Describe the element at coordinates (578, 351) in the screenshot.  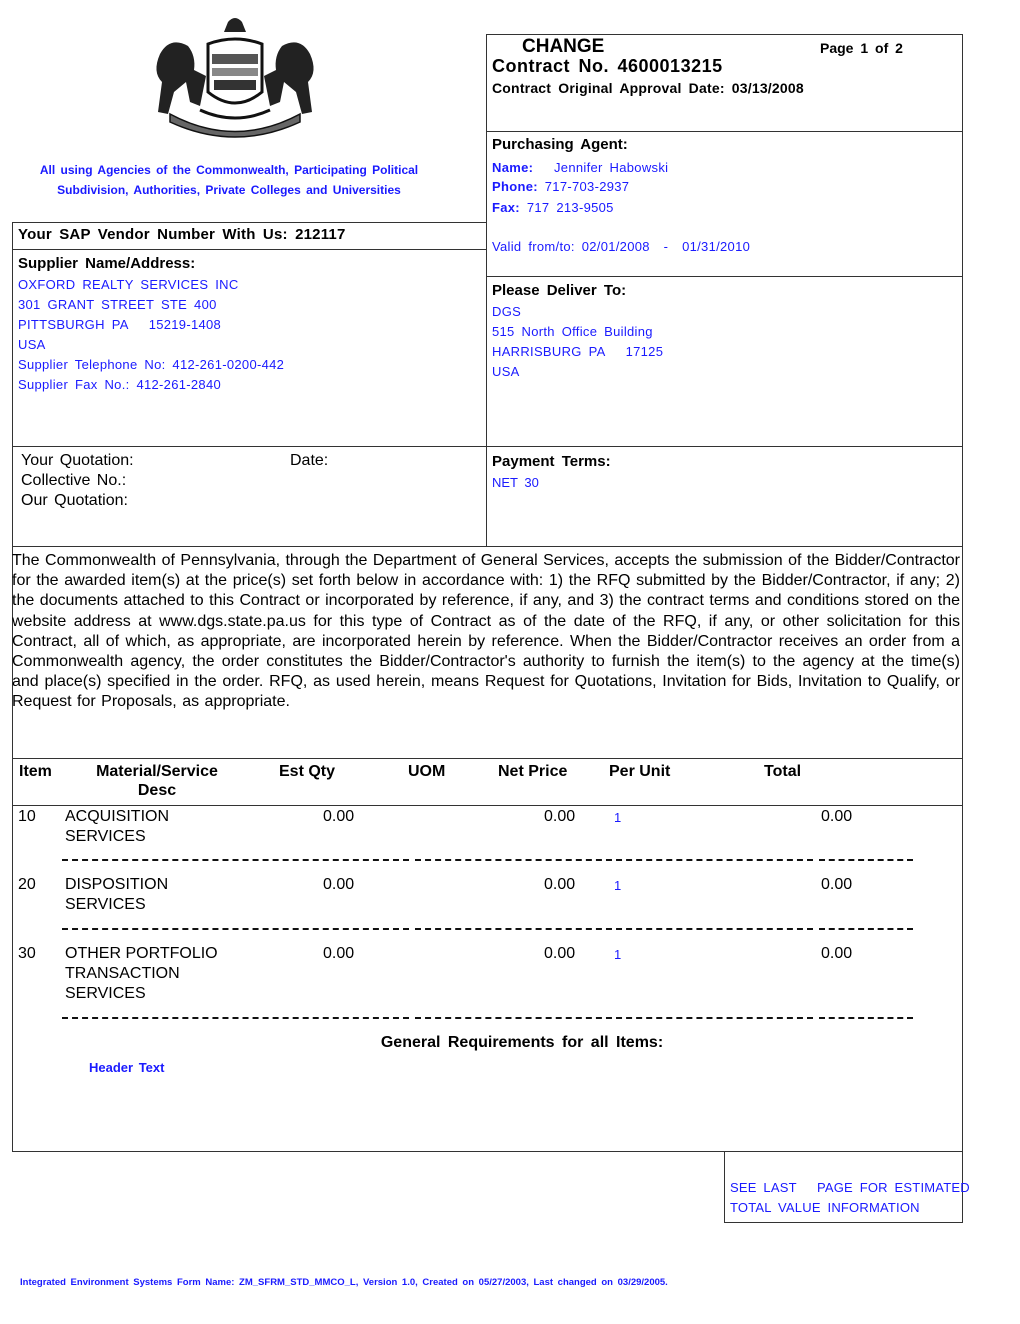
I see `deliver-to-city: HARRISBURG PA 17125` at that location.